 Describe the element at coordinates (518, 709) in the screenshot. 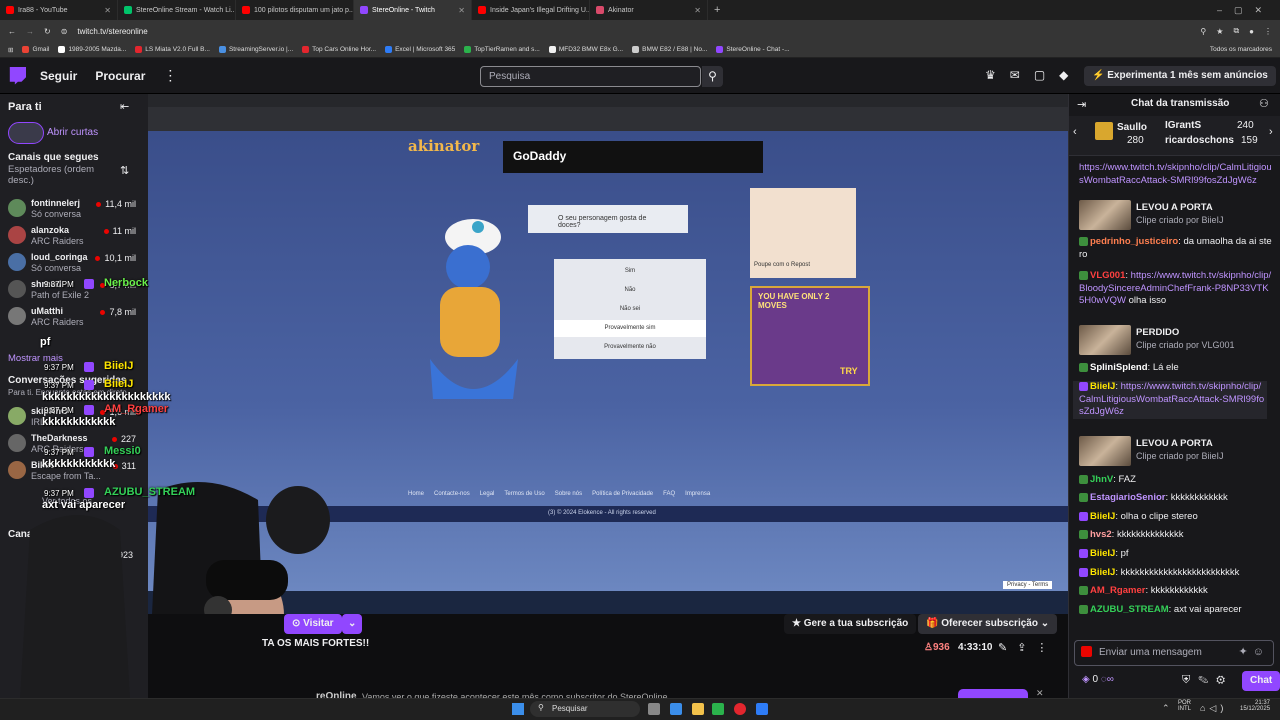

I see `start-icon` at that location.